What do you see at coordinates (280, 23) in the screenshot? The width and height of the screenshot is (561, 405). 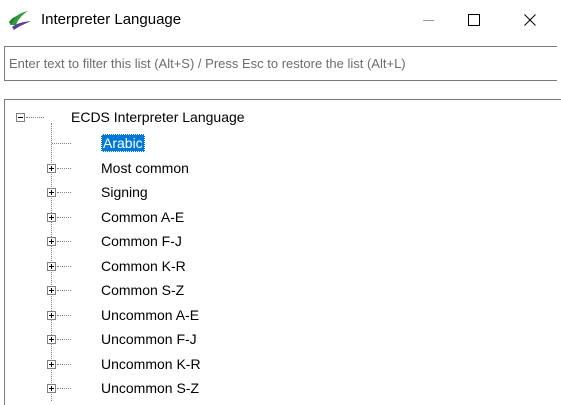 I see `title-bar: Interpreter Language` at bounding box center [280, 23].